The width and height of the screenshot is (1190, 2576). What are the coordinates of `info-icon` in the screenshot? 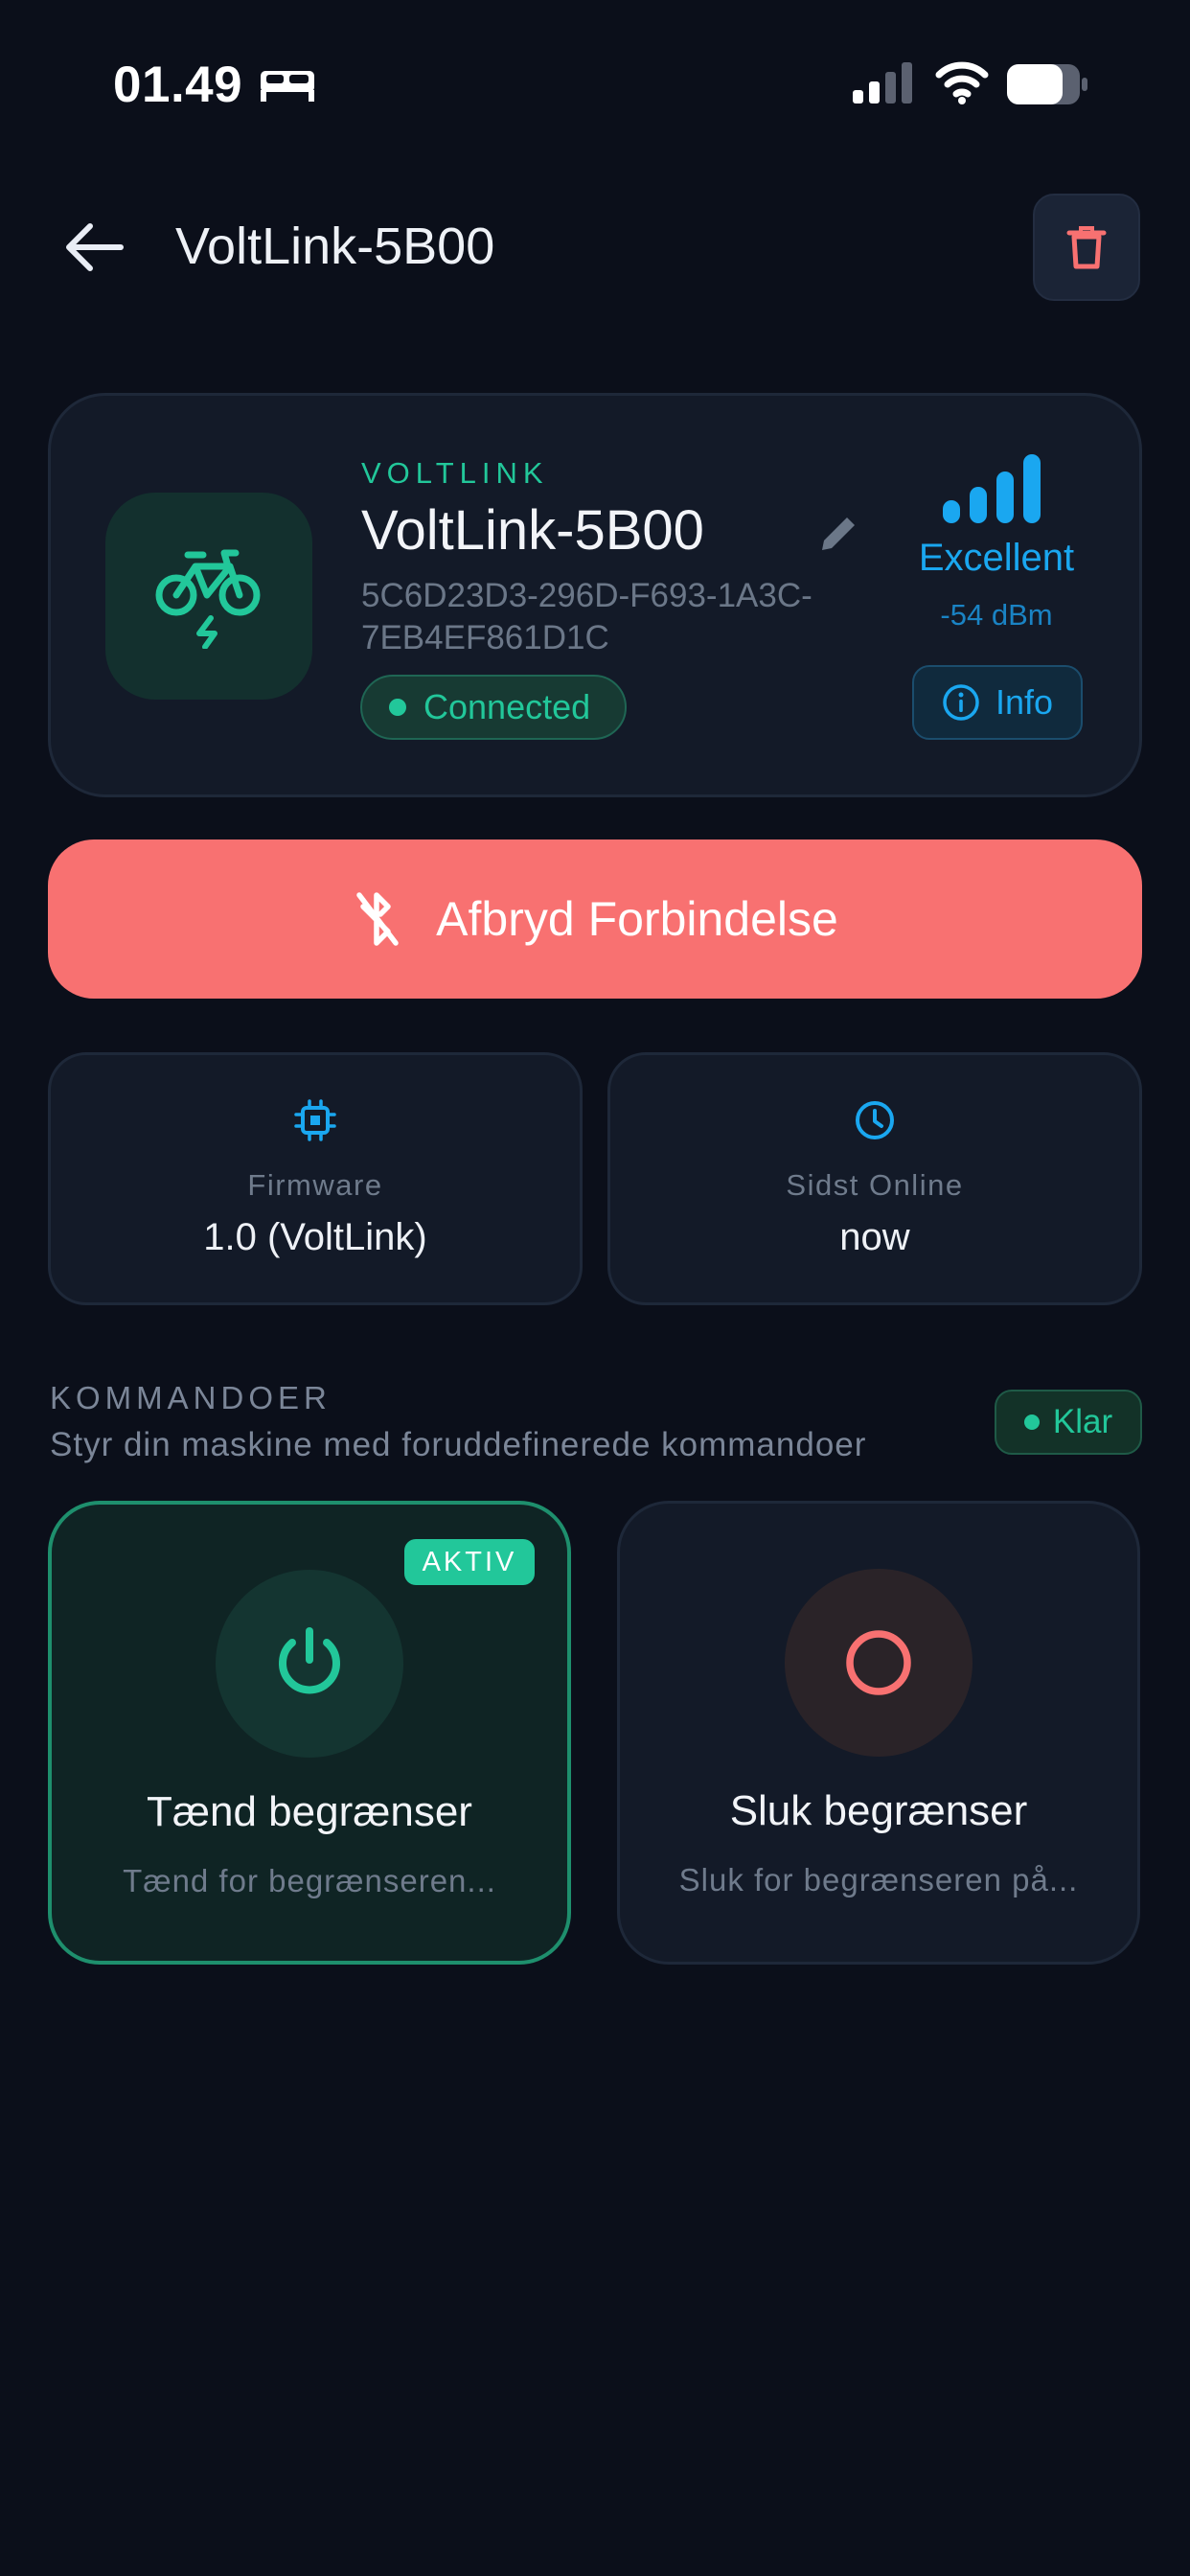 It's located at (961, 702).